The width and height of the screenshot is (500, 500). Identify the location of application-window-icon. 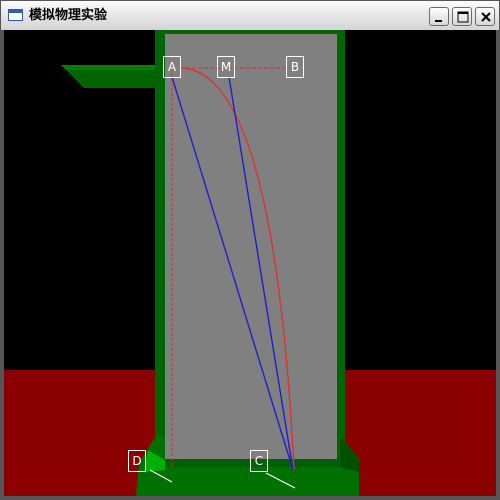
(15, 15).